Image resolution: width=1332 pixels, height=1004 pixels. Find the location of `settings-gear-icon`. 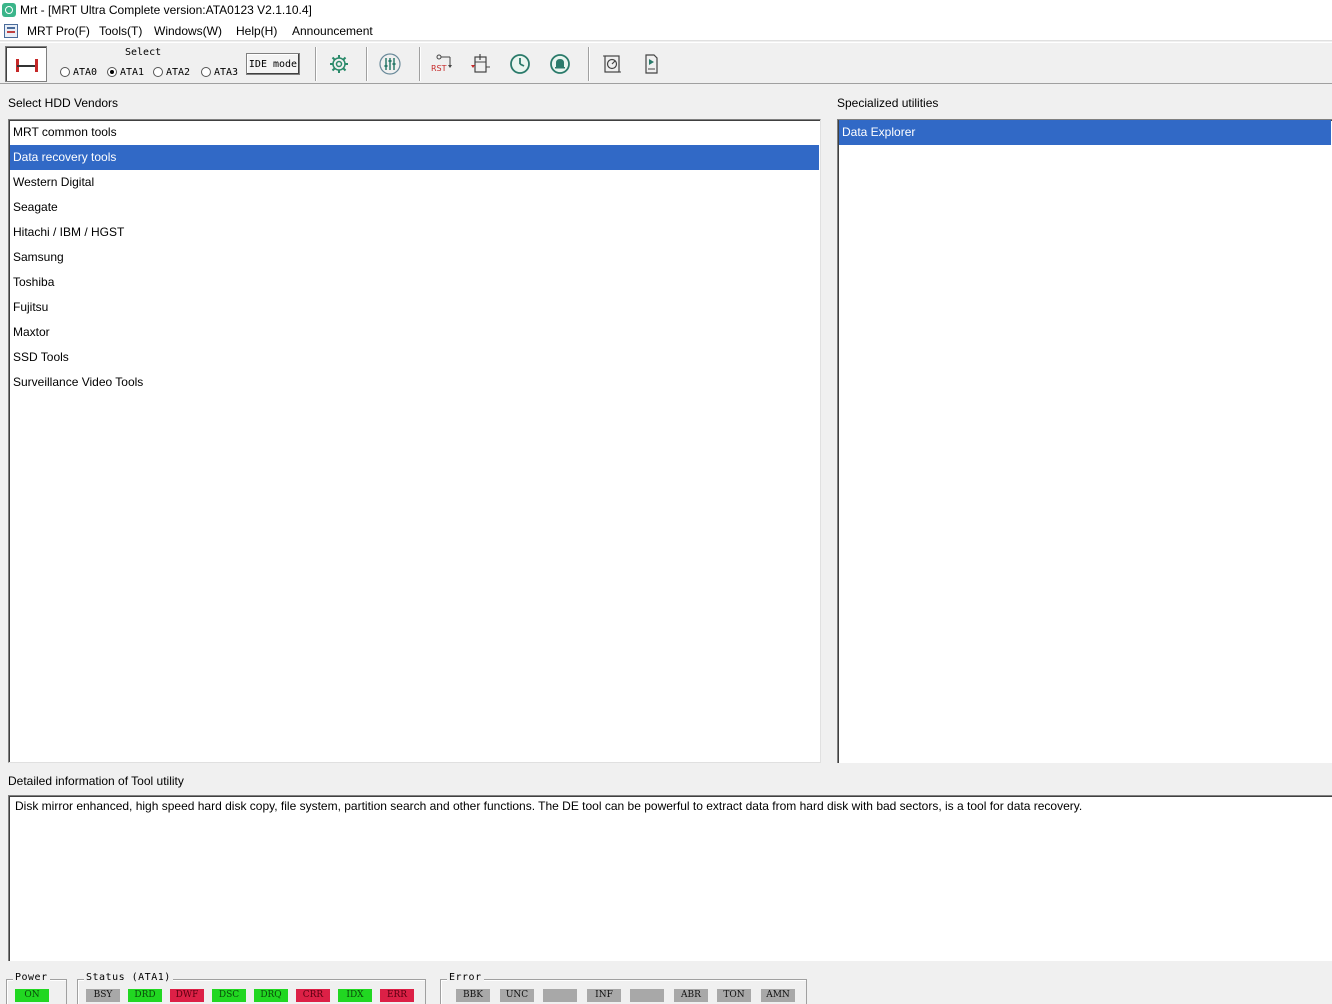

settings-gear-icon is located at coordinates (339, 64).